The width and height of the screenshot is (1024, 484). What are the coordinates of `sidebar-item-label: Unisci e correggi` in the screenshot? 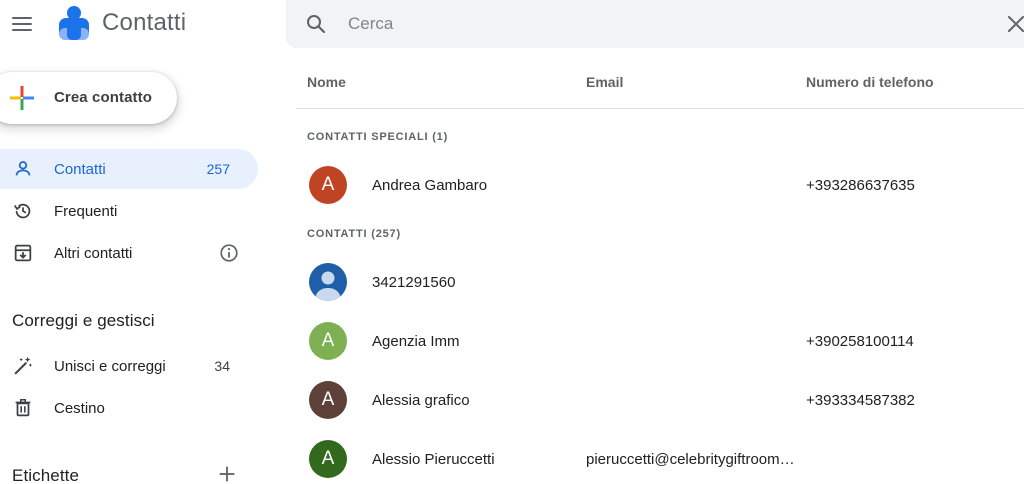 It's located at (110, 366).